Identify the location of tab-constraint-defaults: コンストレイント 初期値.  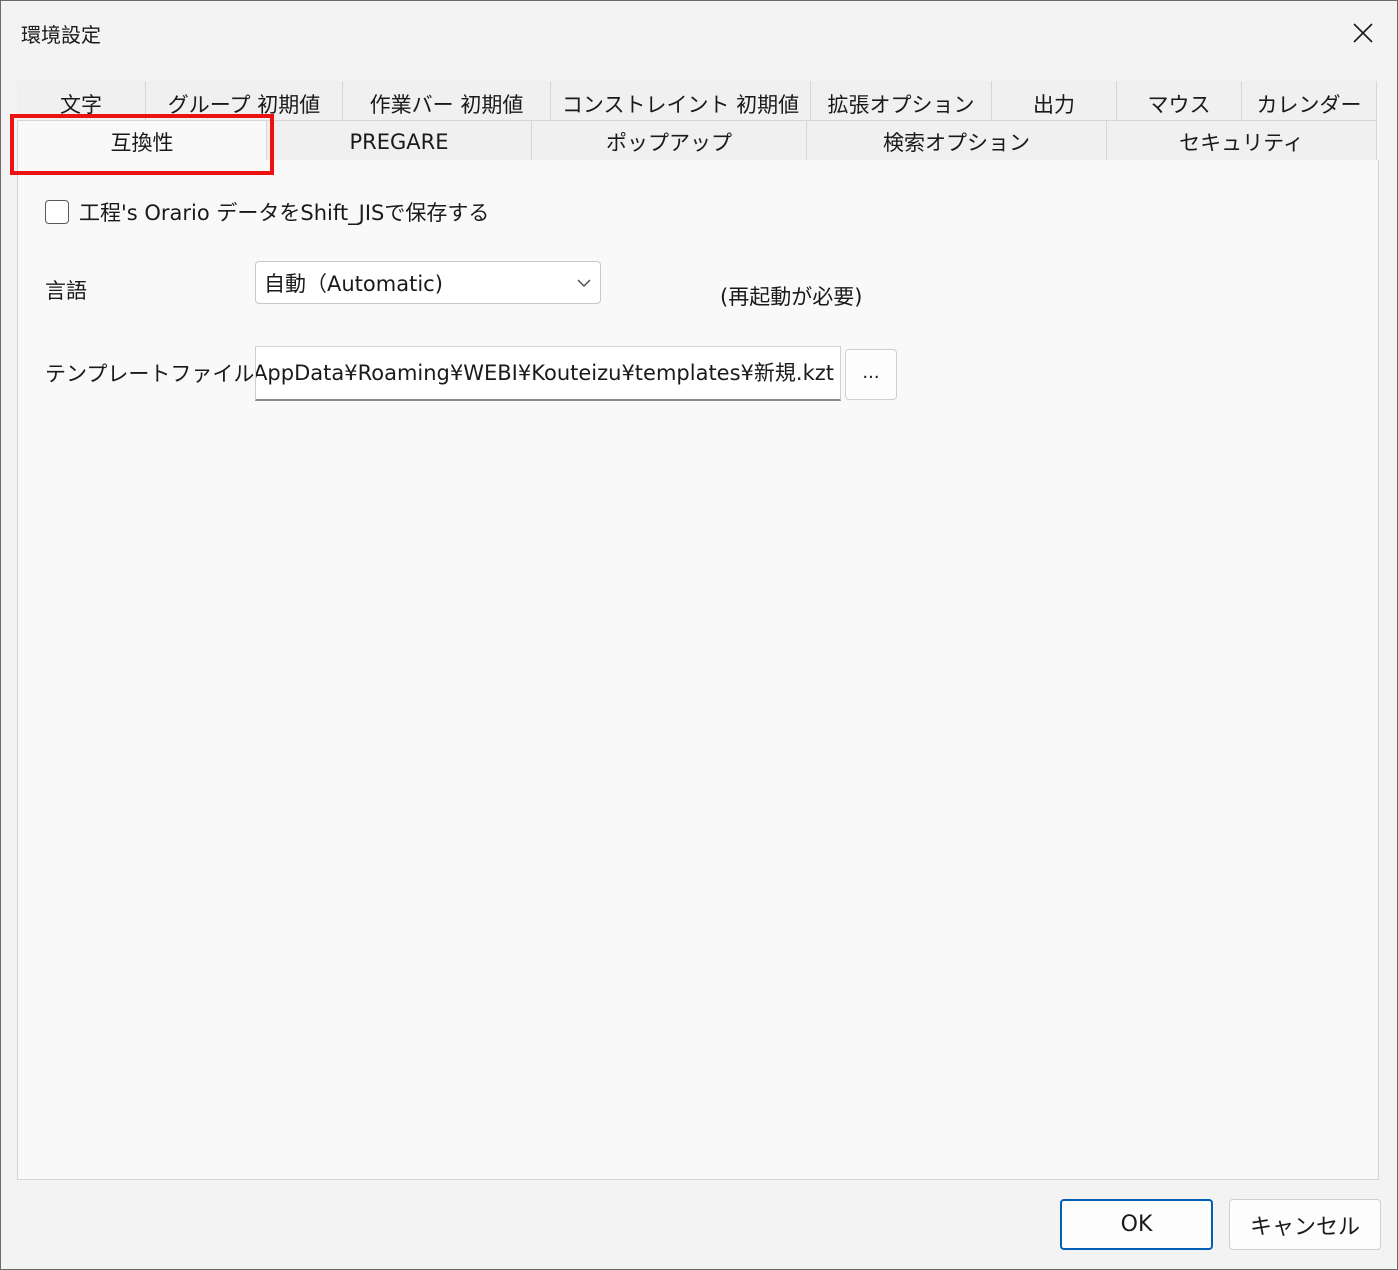
(681, 101).